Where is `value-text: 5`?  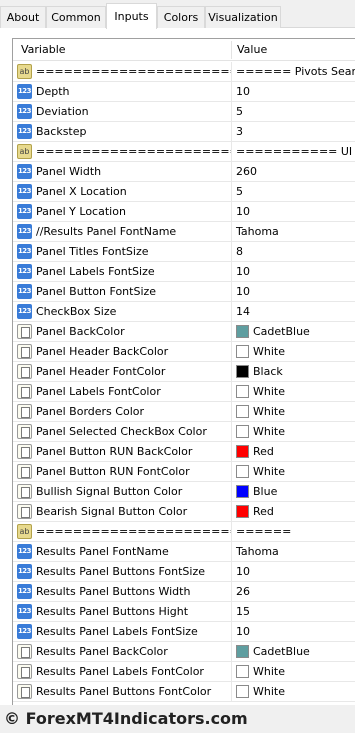 value-text: 5 is located at coordinates (239, 111).